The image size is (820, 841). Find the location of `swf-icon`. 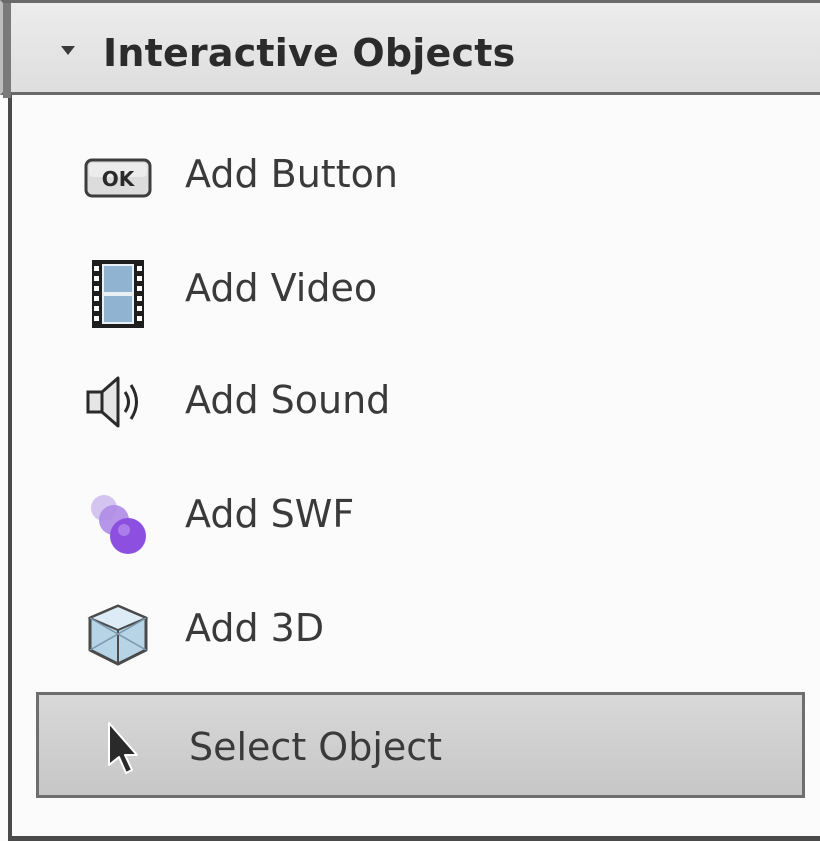

swf-icon is located at coordinates (118, 520).